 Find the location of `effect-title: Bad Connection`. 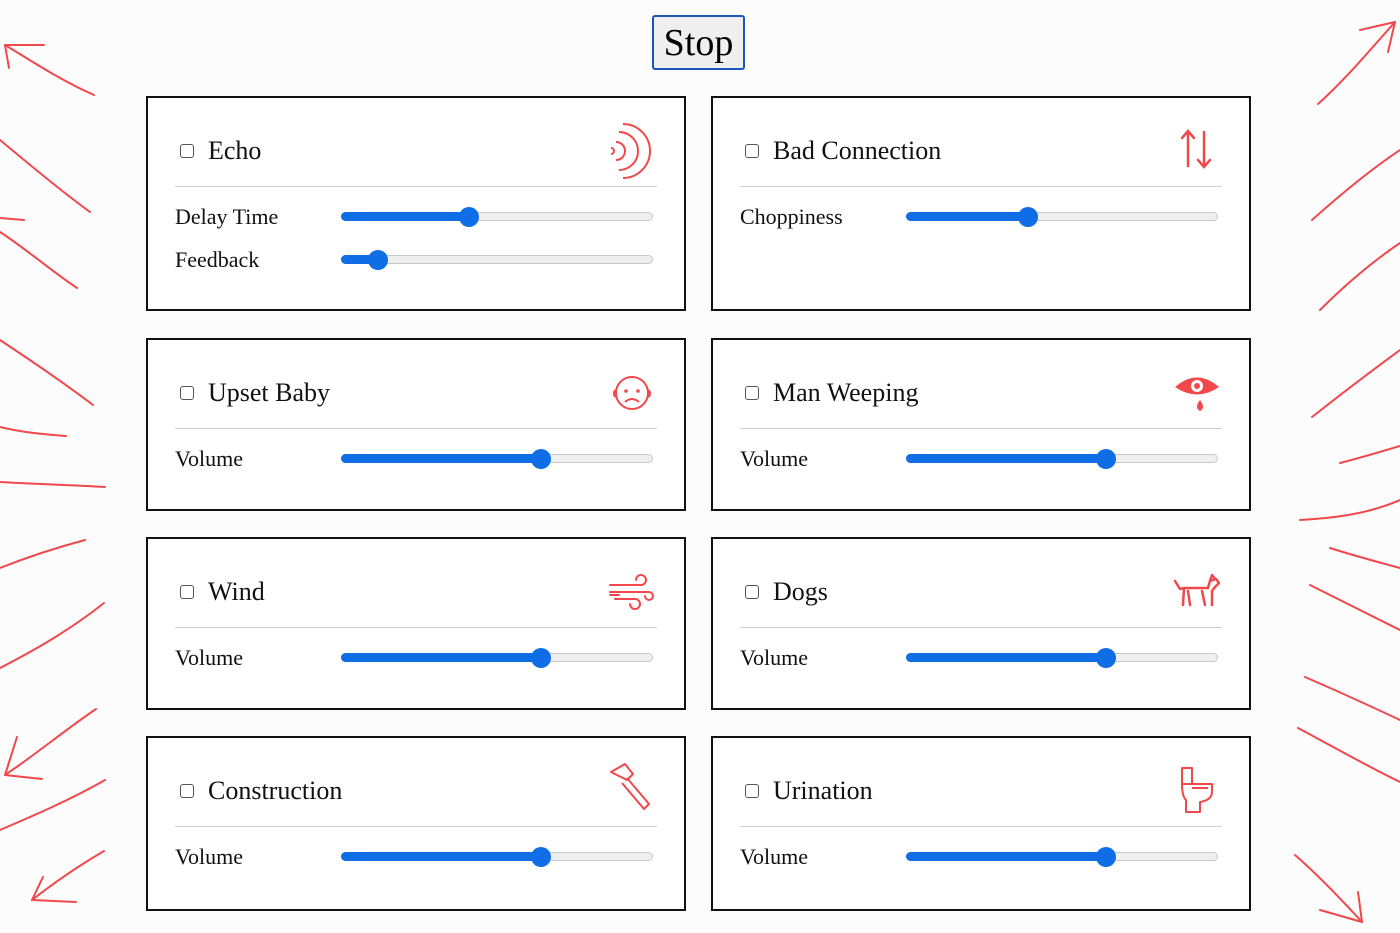

effect-title: Bad Connection is located at coordinates (857, 150).